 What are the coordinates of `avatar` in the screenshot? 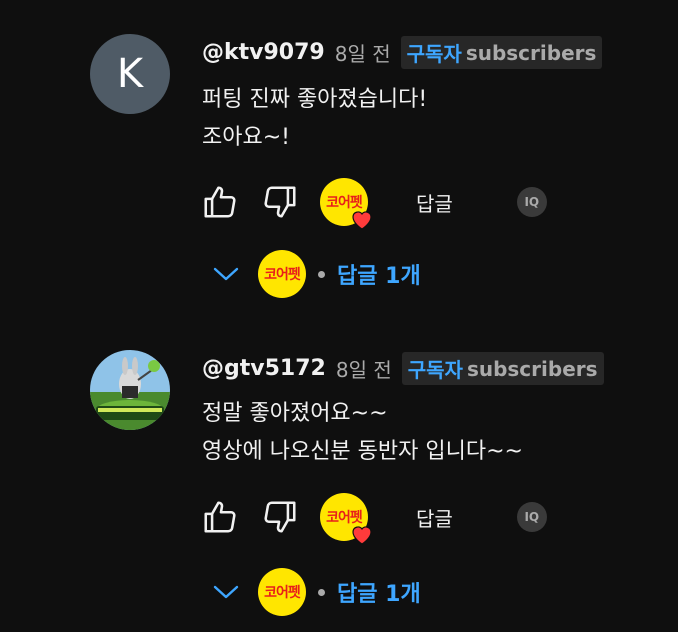 It's located at (130, 390).